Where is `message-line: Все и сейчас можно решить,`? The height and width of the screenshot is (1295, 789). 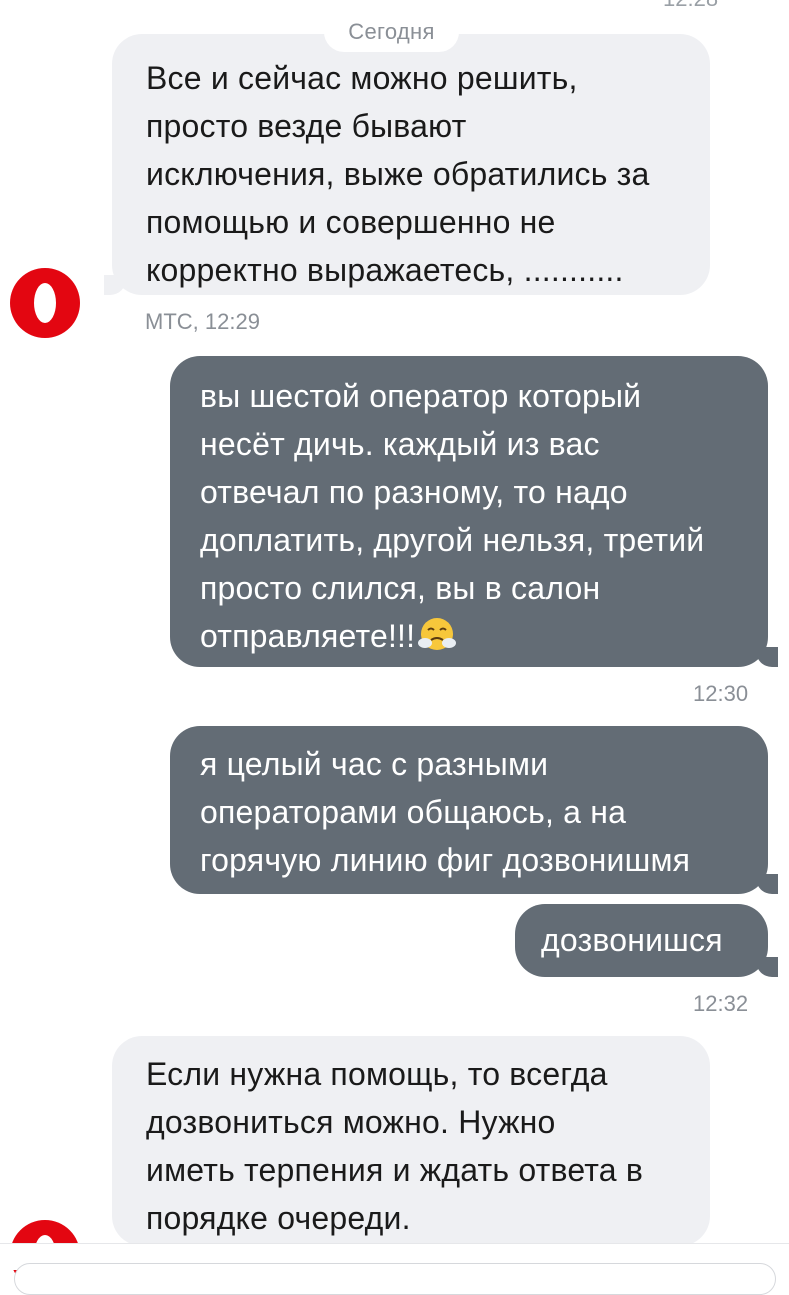 message-line: Все и сейчас можно решить, is located at coordinates (362, 78).